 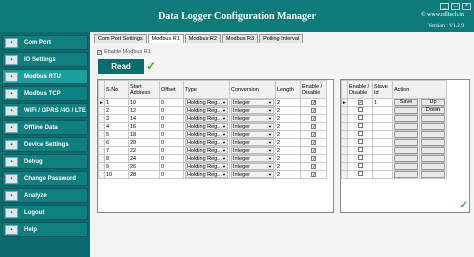 What do you see at coordinates (433, 110) in the screenshot?
I see `move-button: Down` at bounding box center [433, 110].